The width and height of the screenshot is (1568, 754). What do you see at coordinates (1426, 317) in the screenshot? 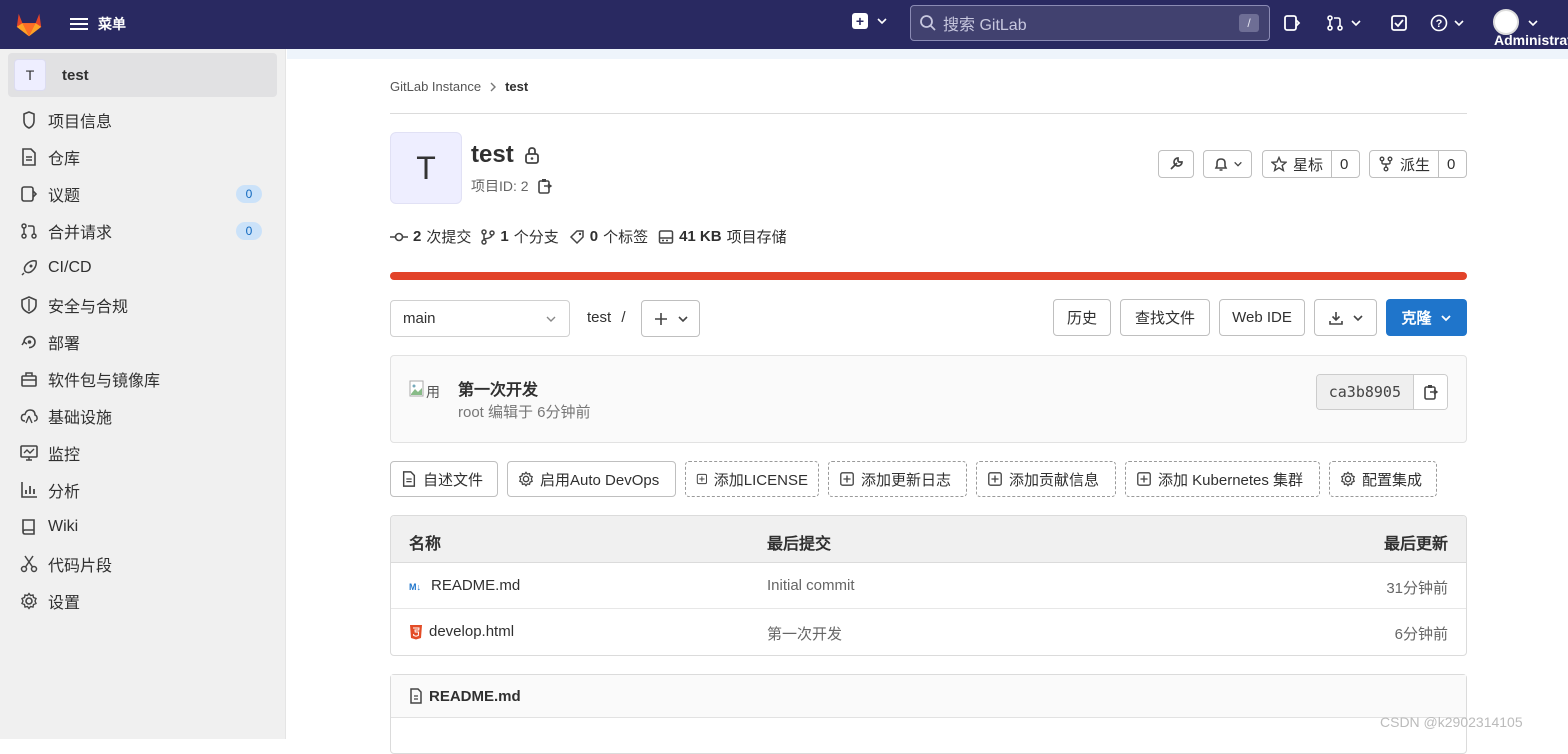
I see `clone-button: 克隆` at bounding box center [1426, 317].